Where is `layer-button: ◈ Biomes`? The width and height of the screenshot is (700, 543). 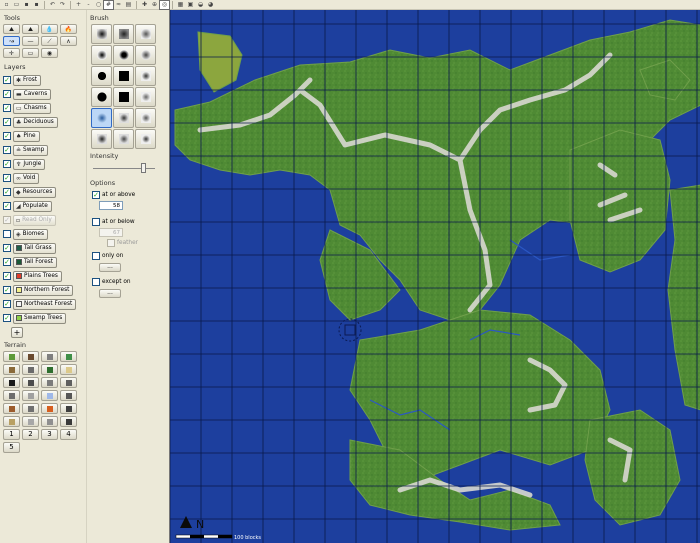
layer-button: ◈ Biomes is located at coordinates (30, 234).